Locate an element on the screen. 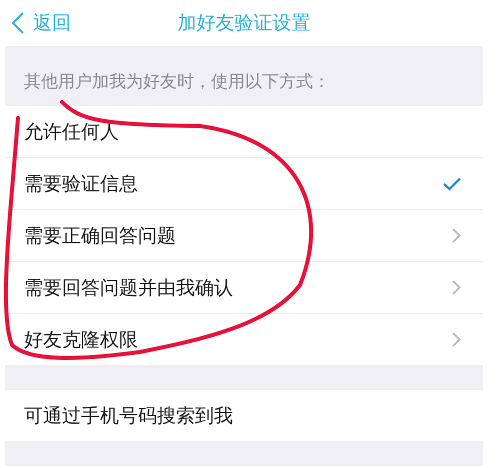 This screenshot has height=468, width=500. setting-row: 需要回答问题并由我确认 is located at coordinates (244, 288).